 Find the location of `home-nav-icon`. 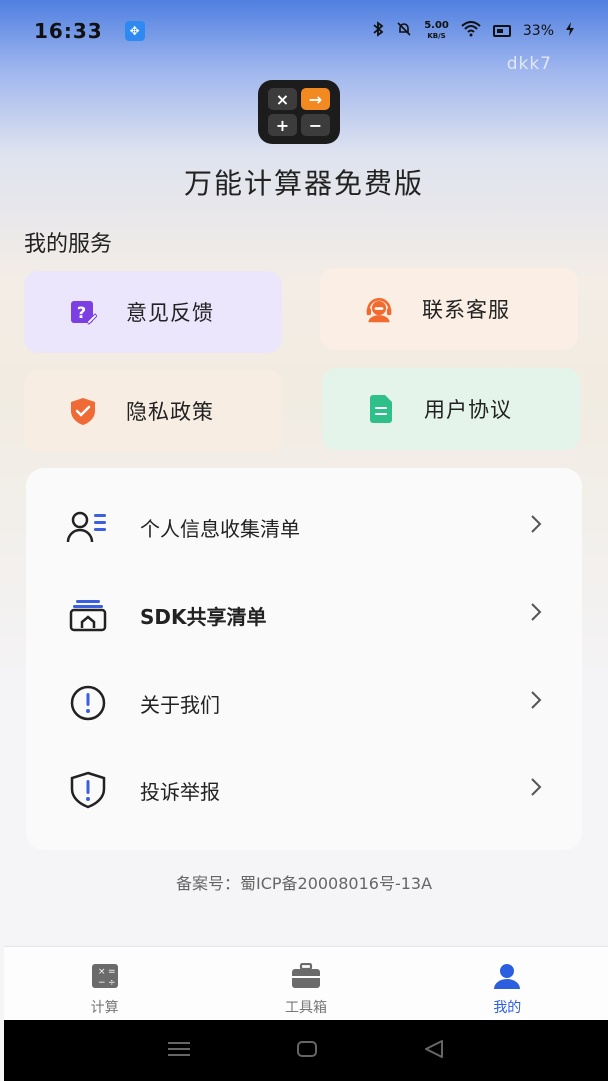

home-nav-icon is located at coordinates (307, 1051).